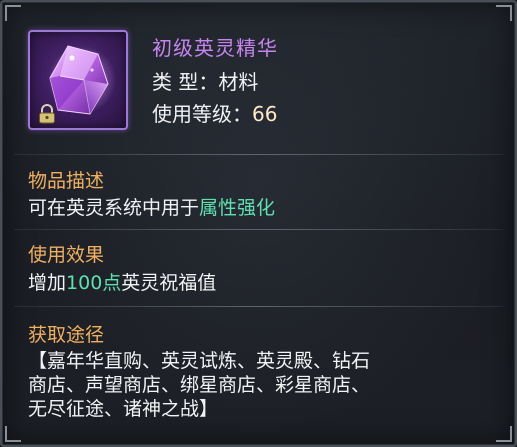  Describe the element at coordinates (215, 48) in the screenshot. I see `item-name: 初级英灵精华` at that location.